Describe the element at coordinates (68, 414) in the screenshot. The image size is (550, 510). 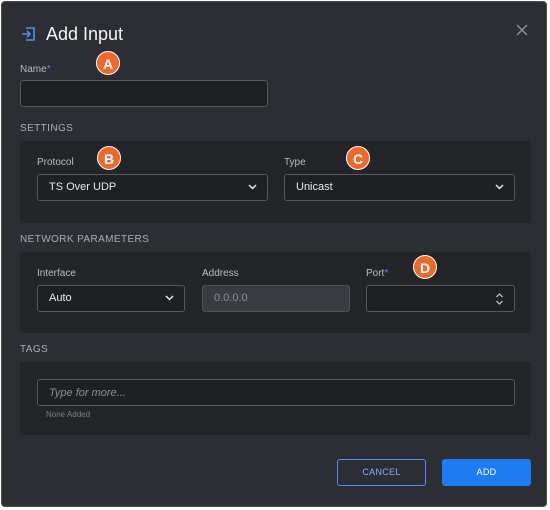
I see `tags-empty-text: None Added` at that location.